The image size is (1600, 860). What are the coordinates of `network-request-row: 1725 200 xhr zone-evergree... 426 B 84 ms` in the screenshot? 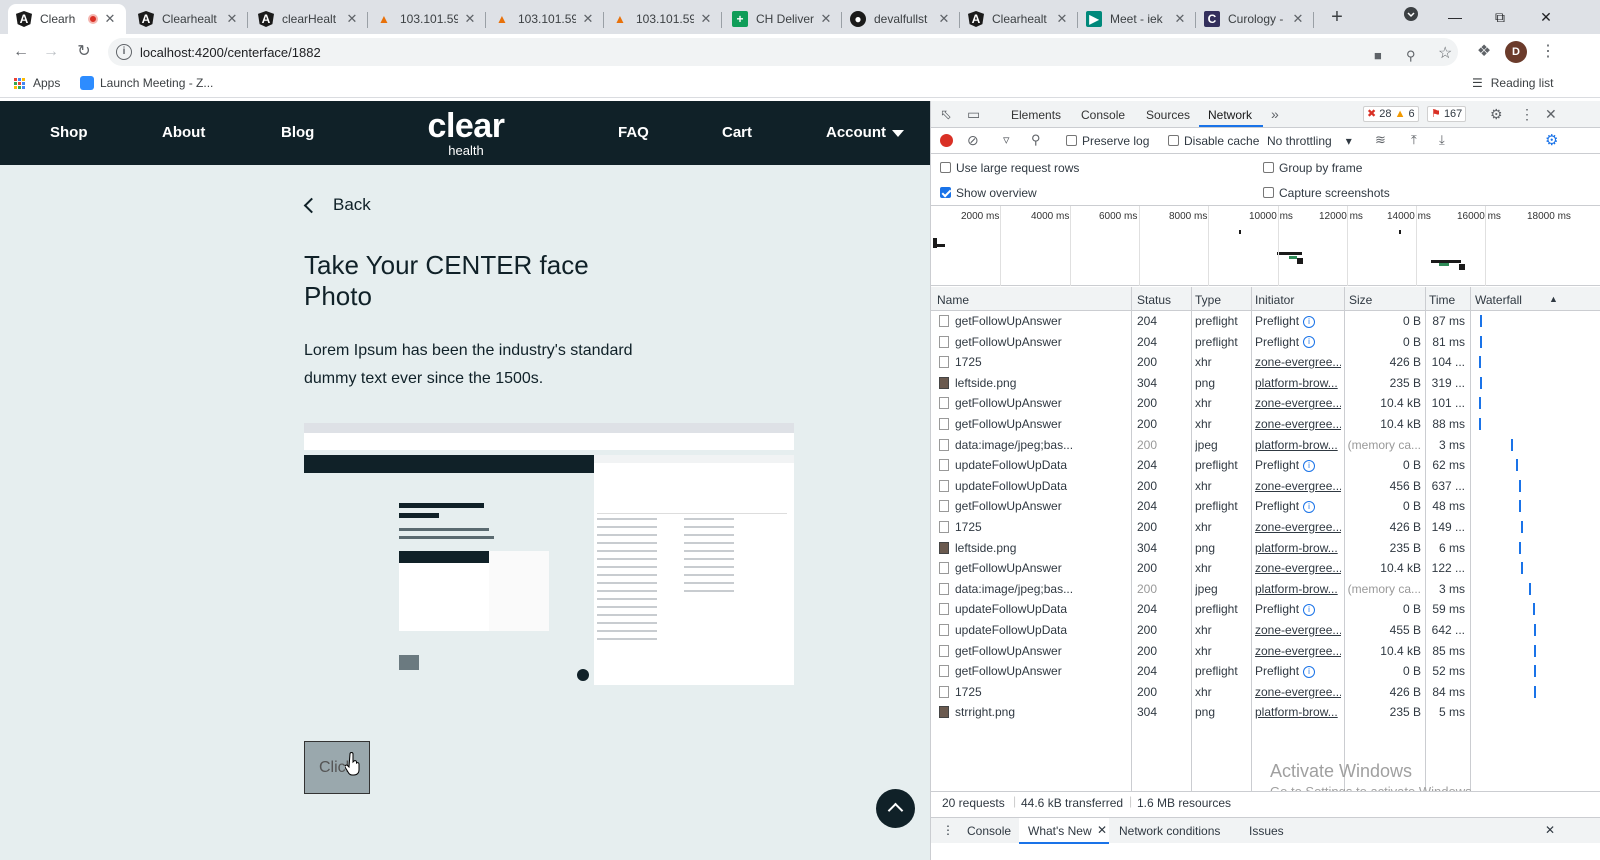 It's located at (1265, 692).